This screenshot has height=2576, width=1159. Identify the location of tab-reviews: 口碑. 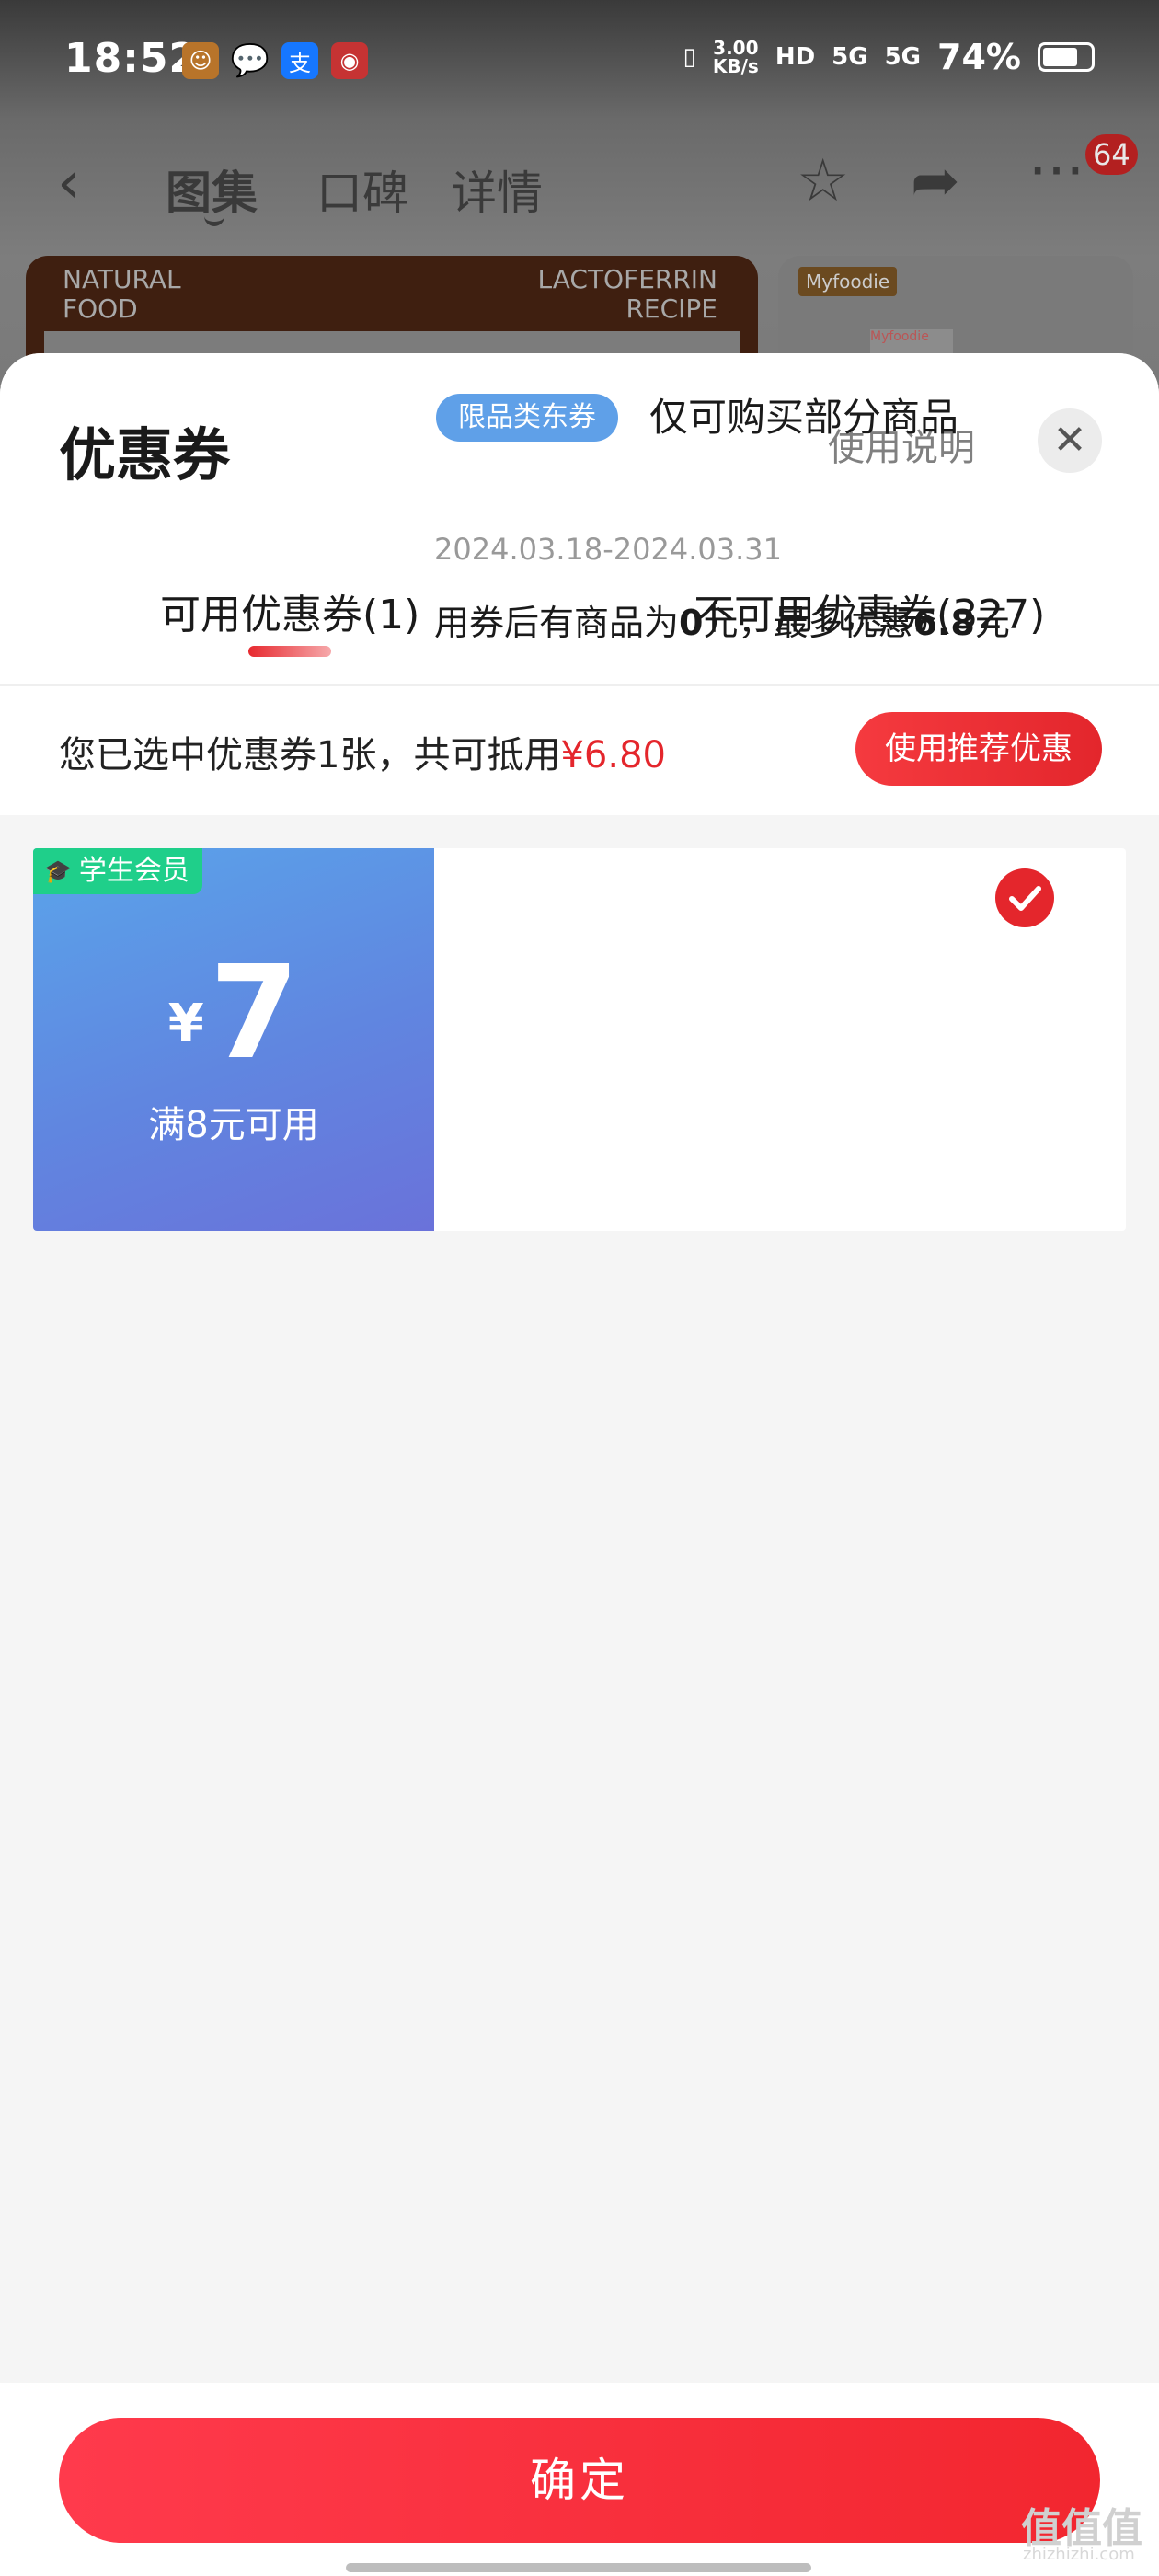
(362, 189).